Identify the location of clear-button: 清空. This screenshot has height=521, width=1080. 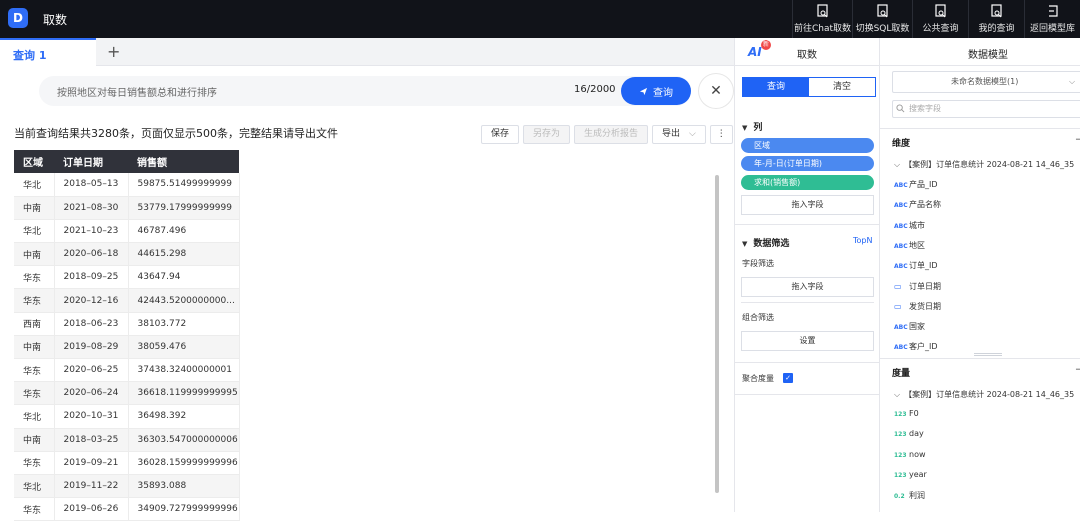
(842, 87).